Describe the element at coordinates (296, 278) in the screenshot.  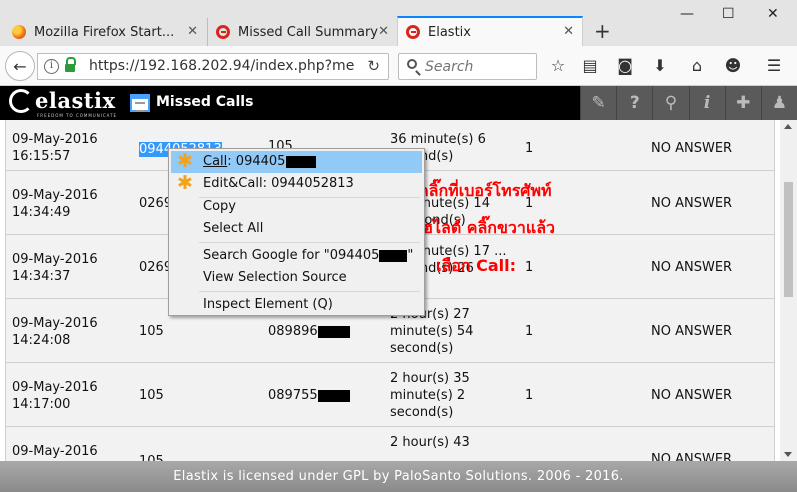
I see `menu-item-view-selection-source: View Selection Source` at that location.